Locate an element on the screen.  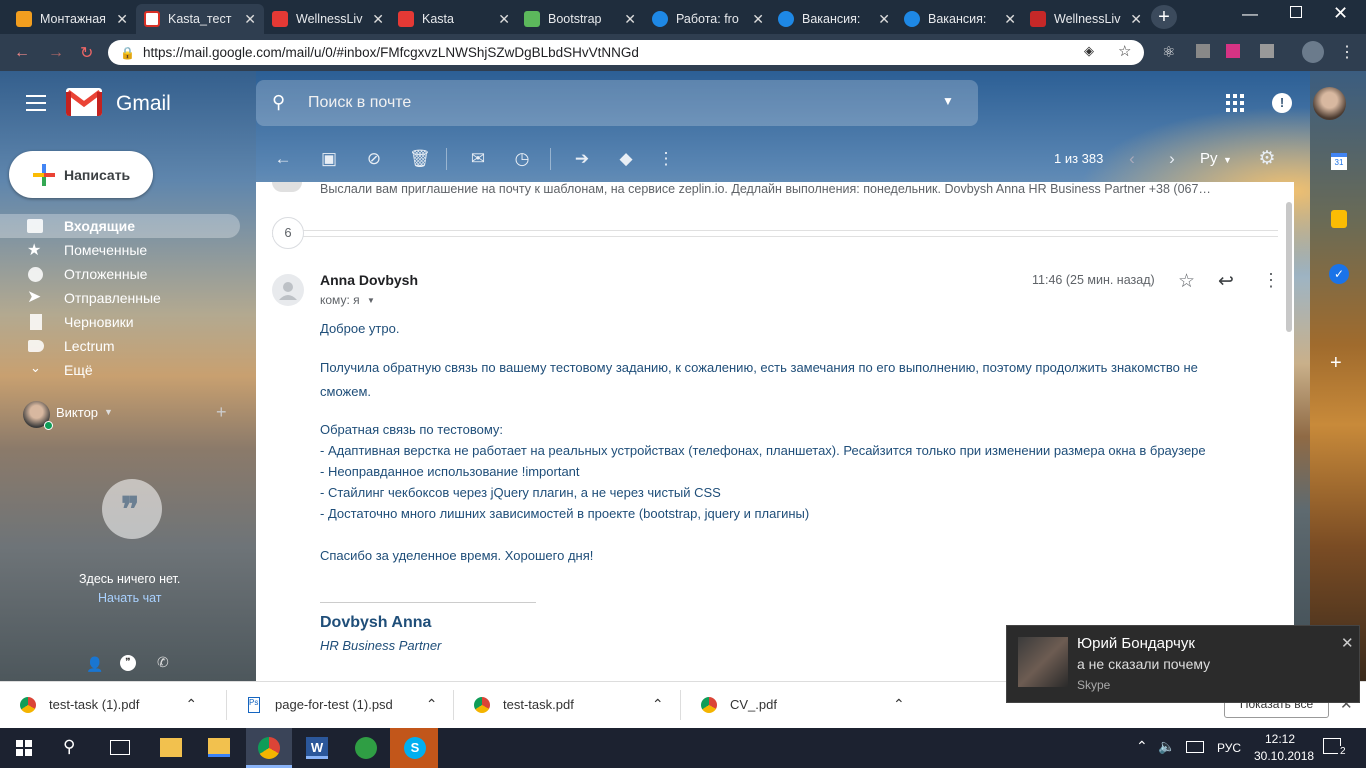
browser-tab: Bootstrap ✕ is located at coordinates (580, 19).